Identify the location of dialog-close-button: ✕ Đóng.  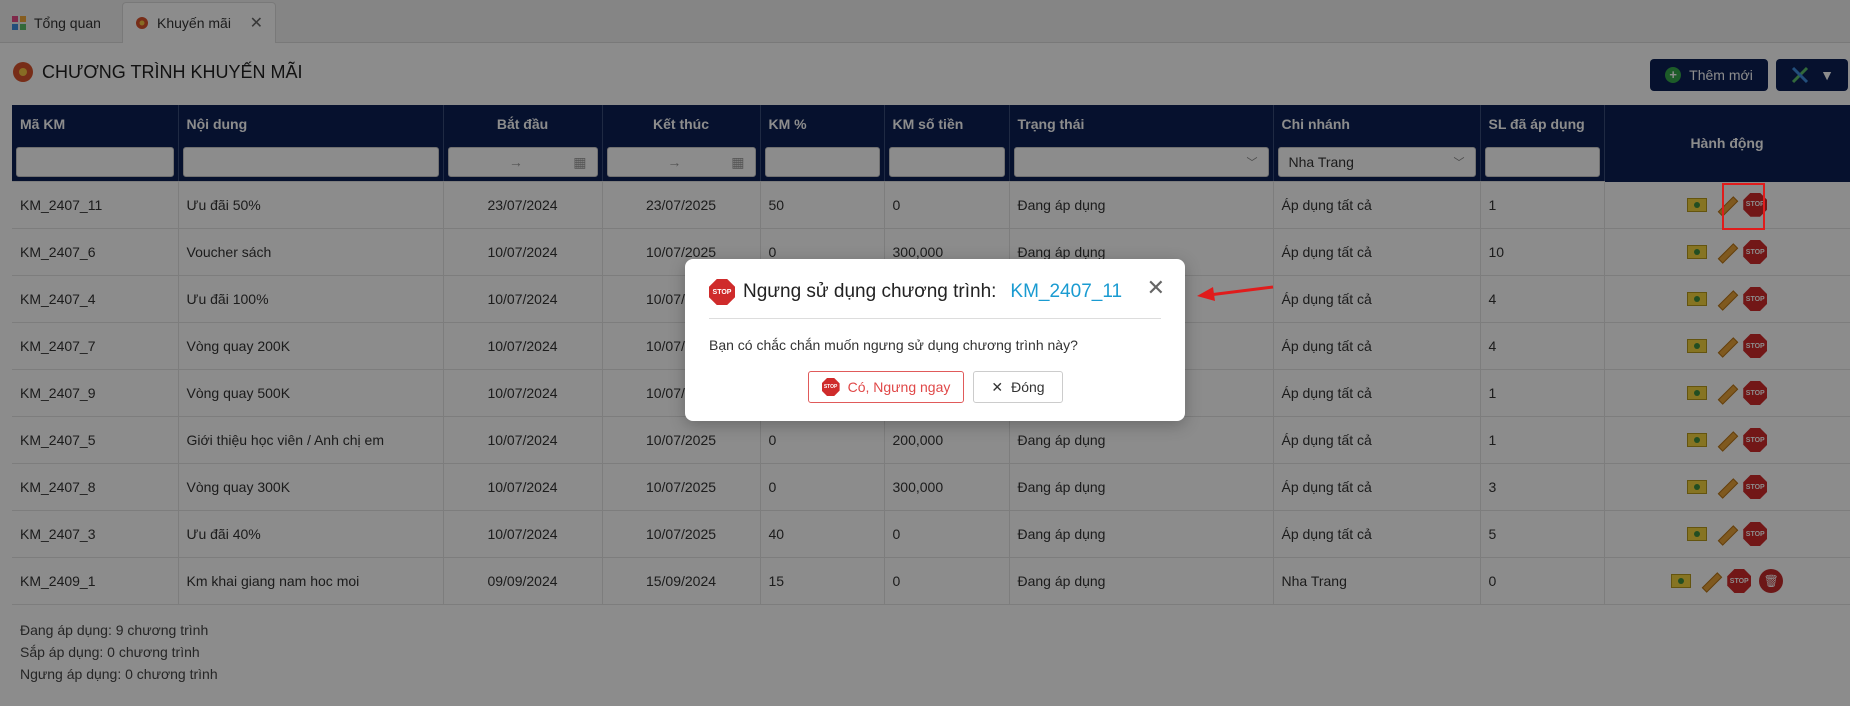
(1018, 387).